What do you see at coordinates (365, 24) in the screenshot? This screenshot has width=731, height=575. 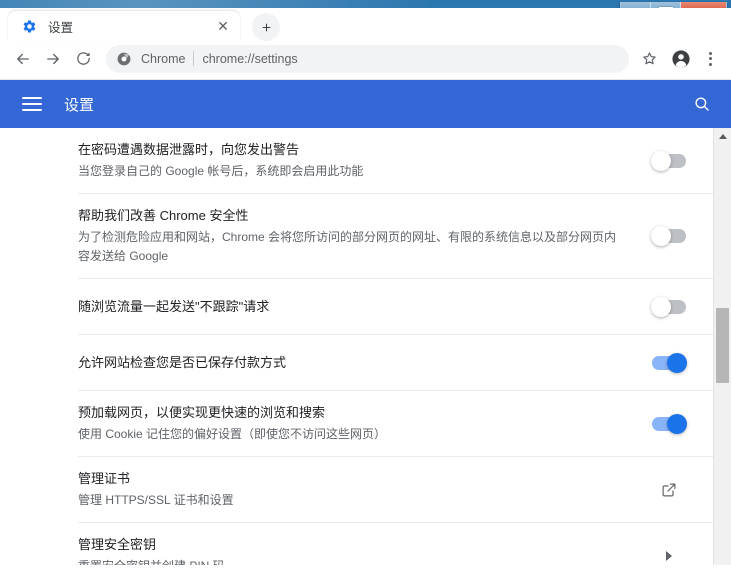 I see `tab-strip: 设置 ✕` at bounding box center [365, 24].